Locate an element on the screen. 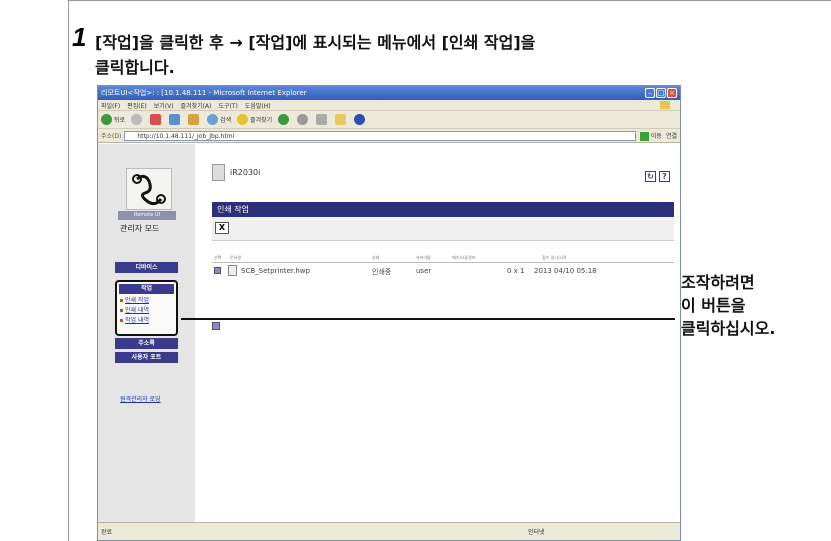 The width and height of the screenshot is (831, 541). col-copies: 매수/오류정보 is located at coordinates (464, 257).